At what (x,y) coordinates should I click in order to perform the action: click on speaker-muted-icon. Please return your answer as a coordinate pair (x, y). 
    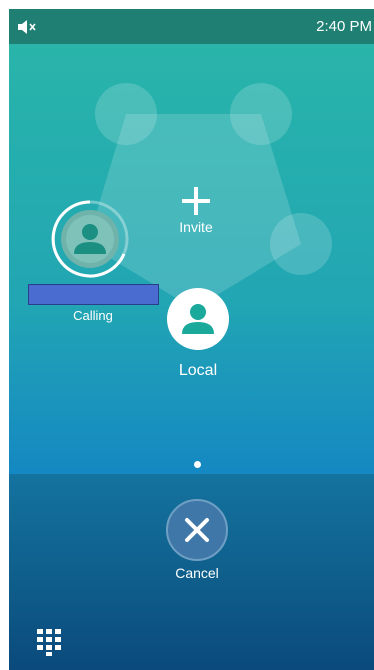
    Looking at the image, I should click on (27, 27).